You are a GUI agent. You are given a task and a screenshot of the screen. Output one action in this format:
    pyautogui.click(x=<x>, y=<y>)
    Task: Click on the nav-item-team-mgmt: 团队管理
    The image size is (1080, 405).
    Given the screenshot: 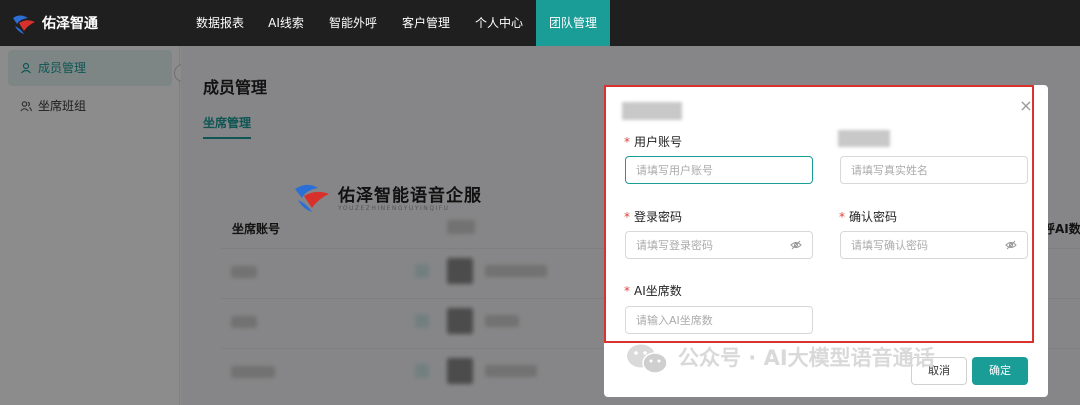 What is the action you would take?
    pyautogui.click(x=573, y=23)
    